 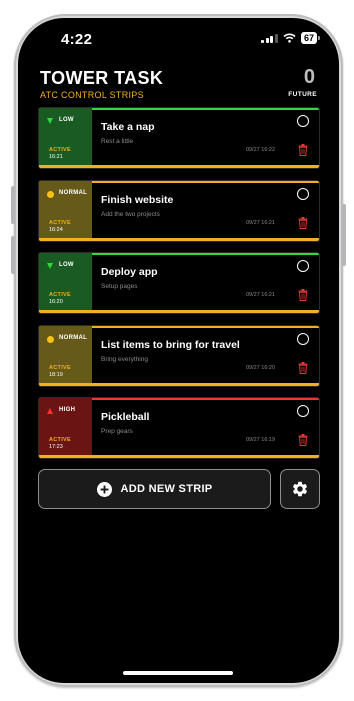 What do you see at coordinates (65, 355) in the screenshot?
I see `priority-block: NORMAL ACTIVE 18:19` at bounding box center [65, 355].